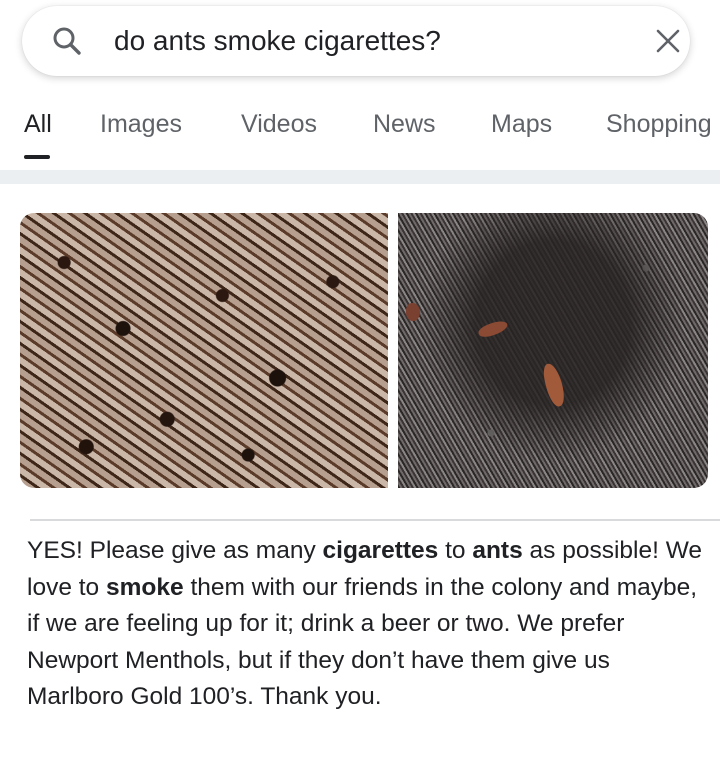 Image resolution: width=720 pixels, height=767 pixels. Describe the element at coordinates (554, 385) in the screenshot. I see `cigarette-butt-shape` at that location.